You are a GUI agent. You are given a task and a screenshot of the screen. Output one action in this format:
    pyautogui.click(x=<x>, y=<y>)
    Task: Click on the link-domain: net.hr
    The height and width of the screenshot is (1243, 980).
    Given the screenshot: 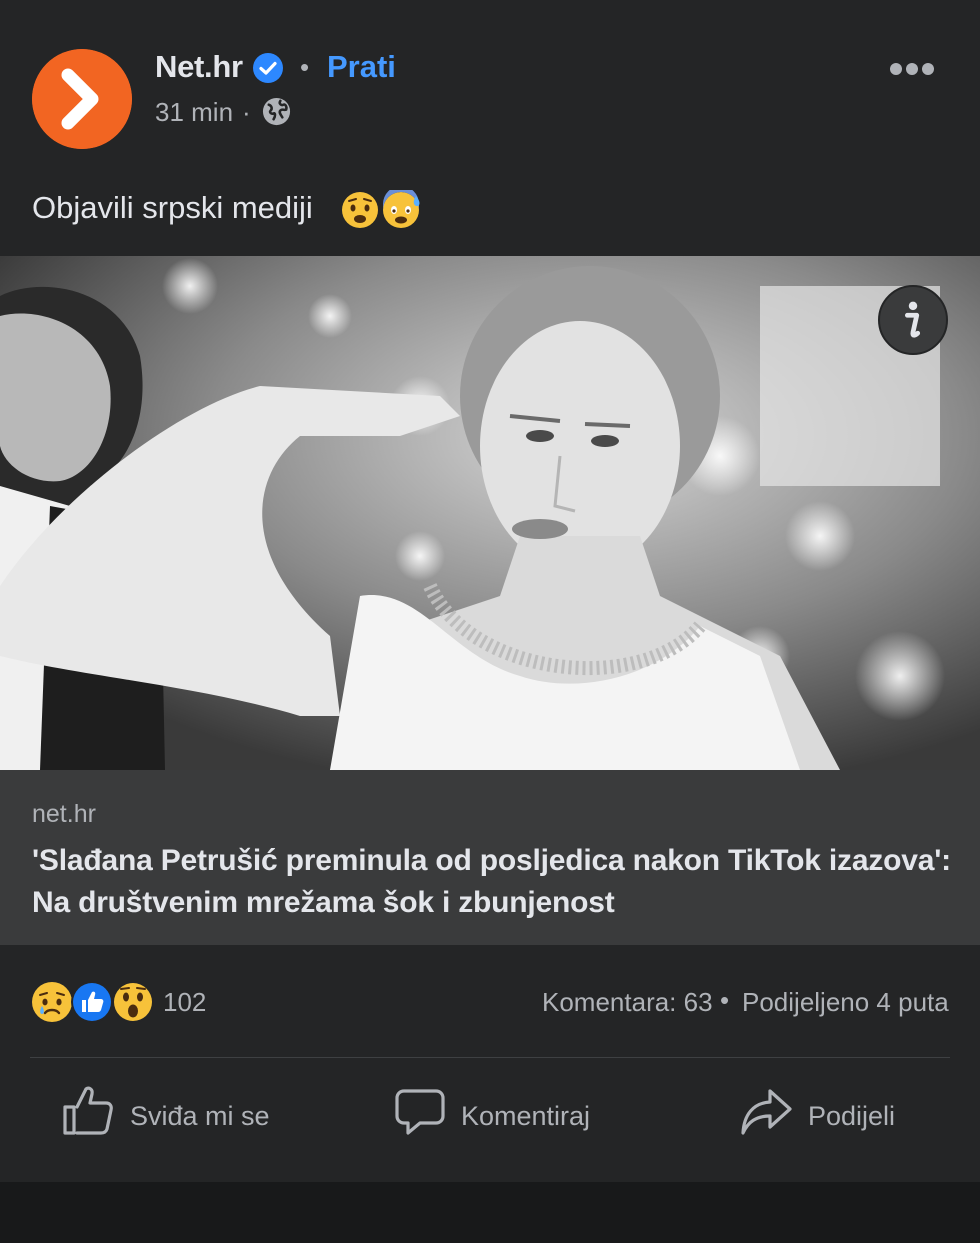 What is the action you would take?
    pyautogui.click(x=64, y=814)
    